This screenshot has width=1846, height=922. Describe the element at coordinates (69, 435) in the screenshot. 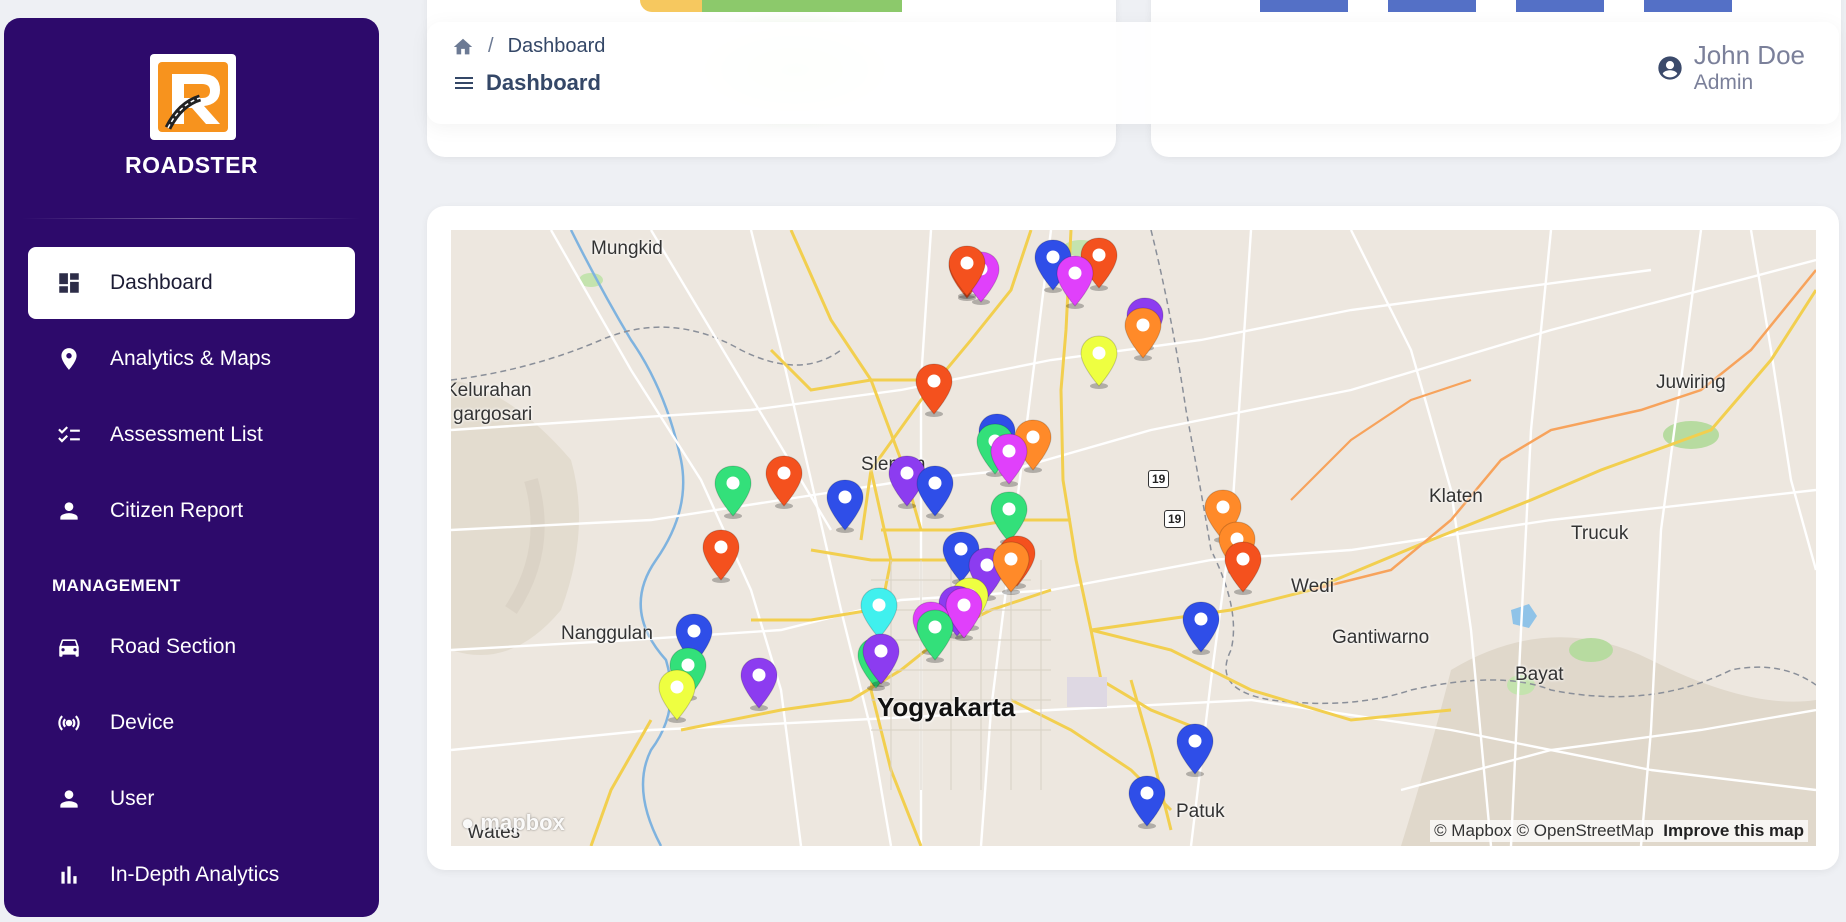

I see `checklist-icon` at that location.